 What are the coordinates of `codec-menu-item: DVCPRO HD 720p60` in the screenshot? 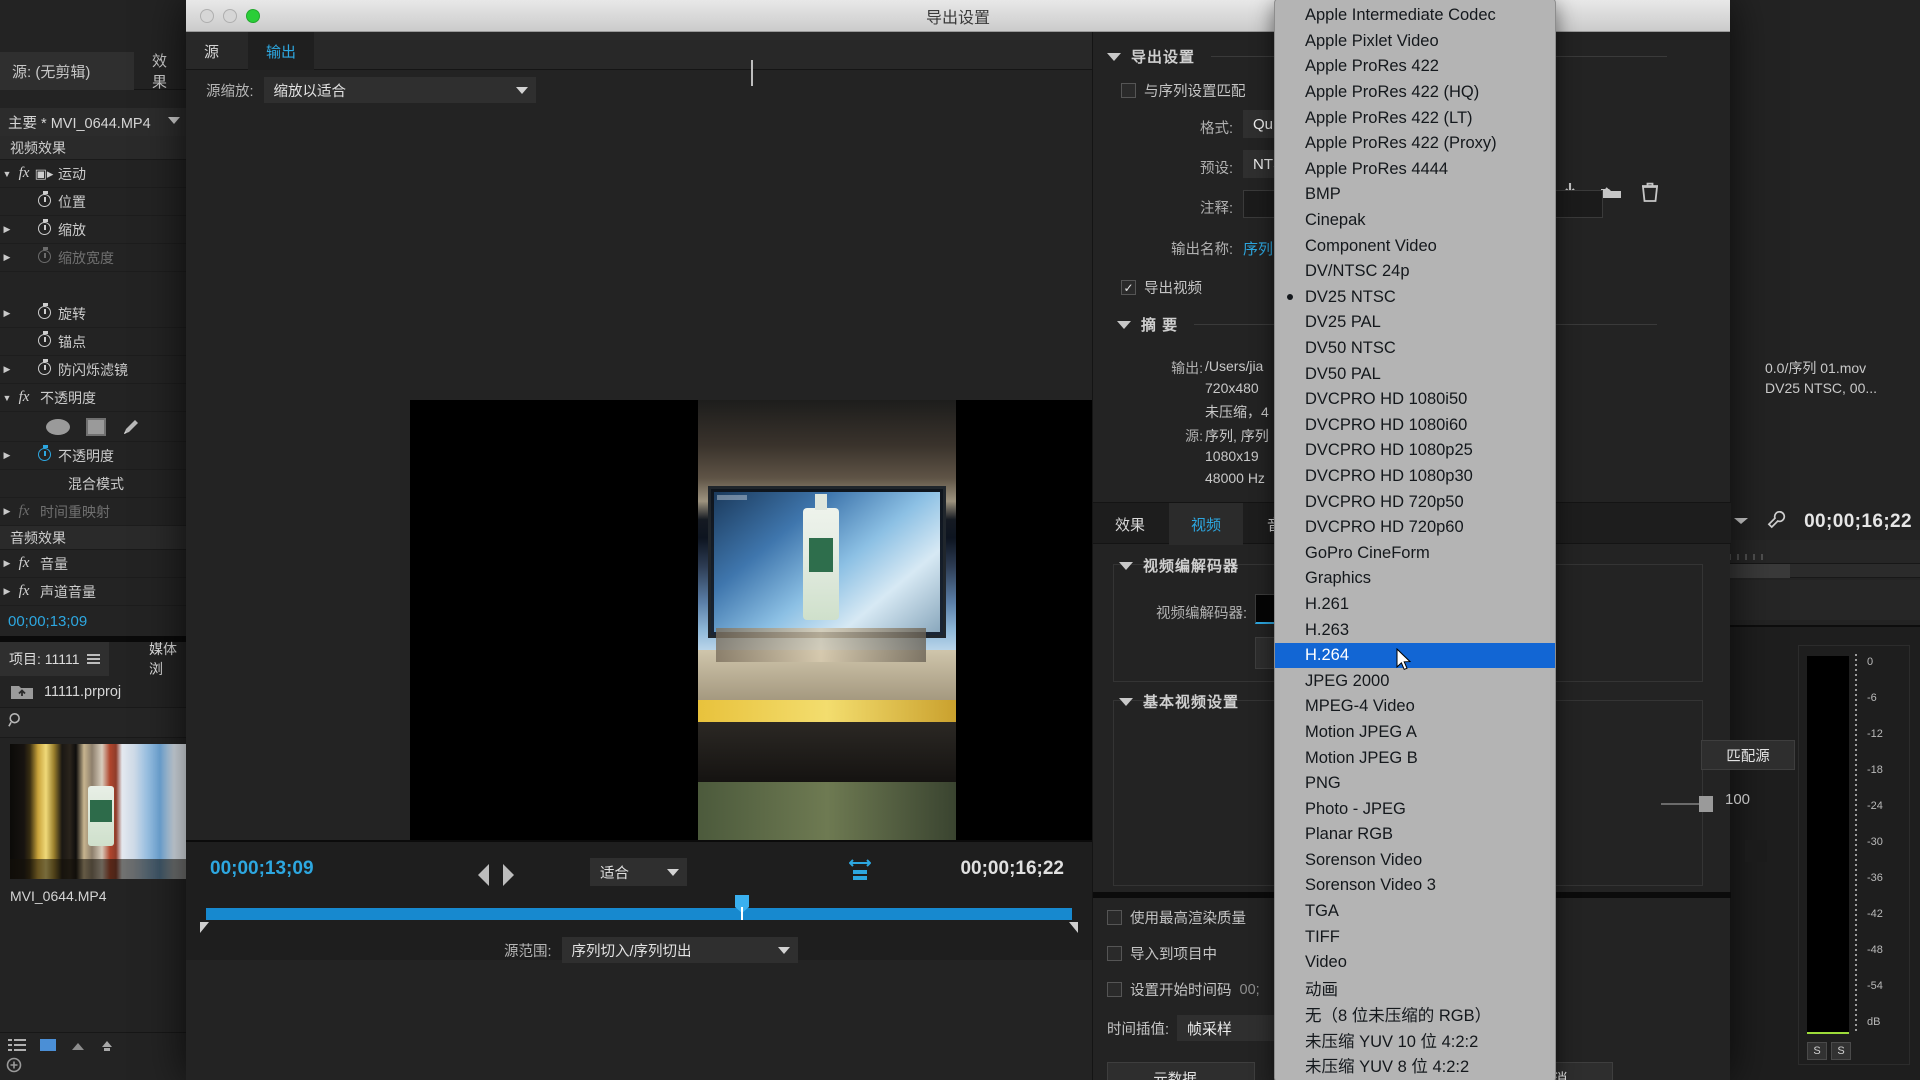 It's located at (1415, 528).